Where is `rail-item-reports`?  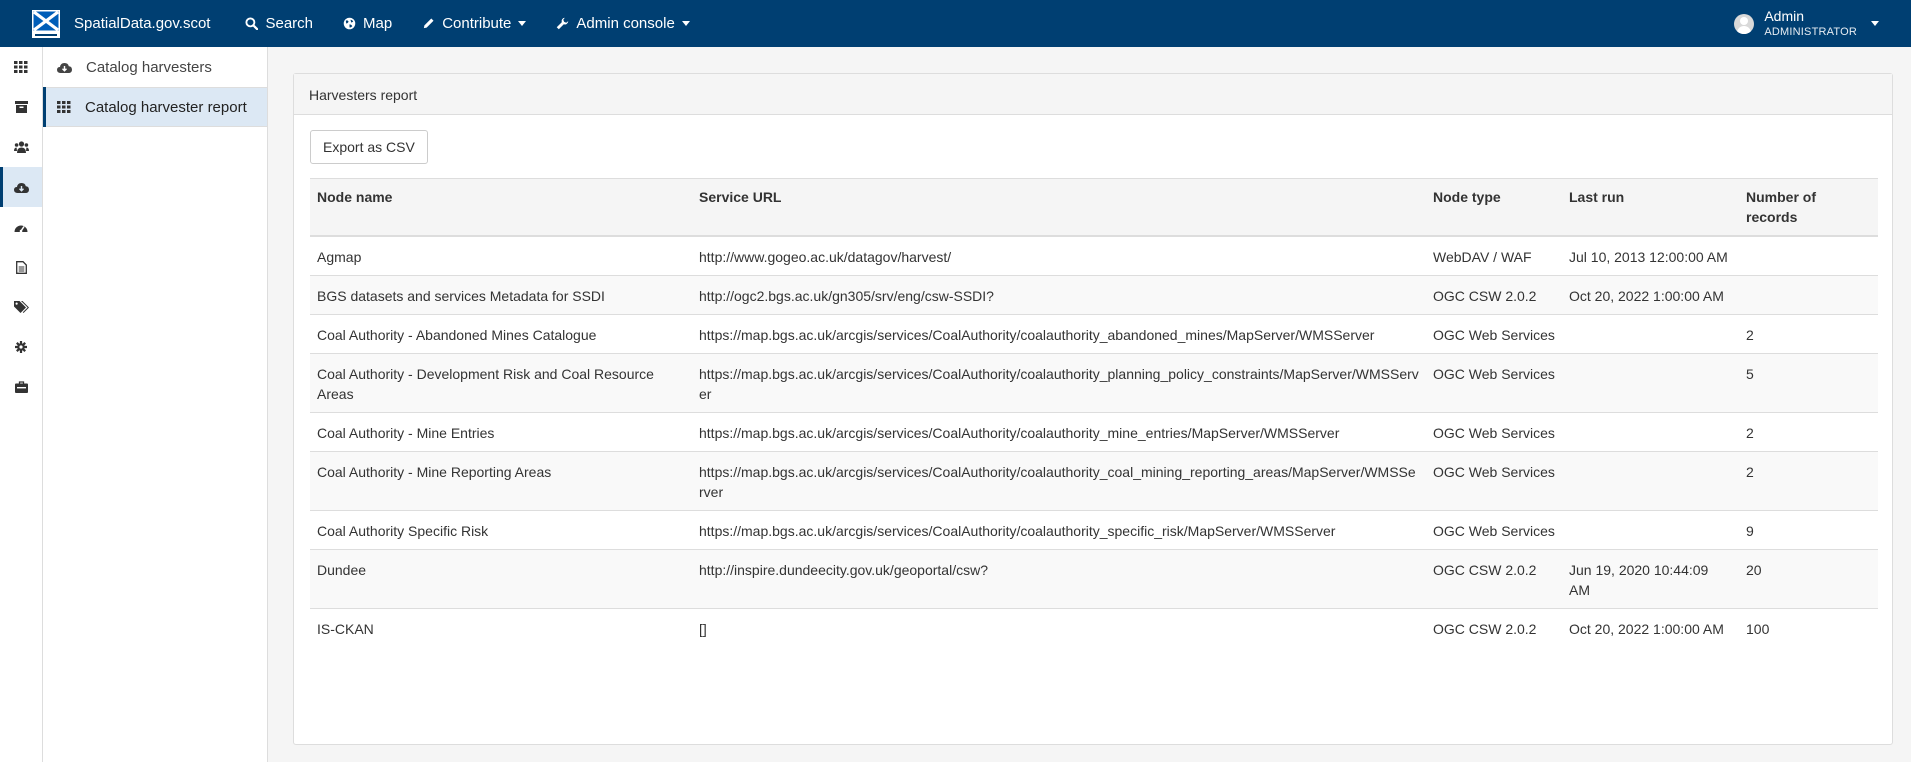
rail-item-reports is located at coordinates (21, 267).